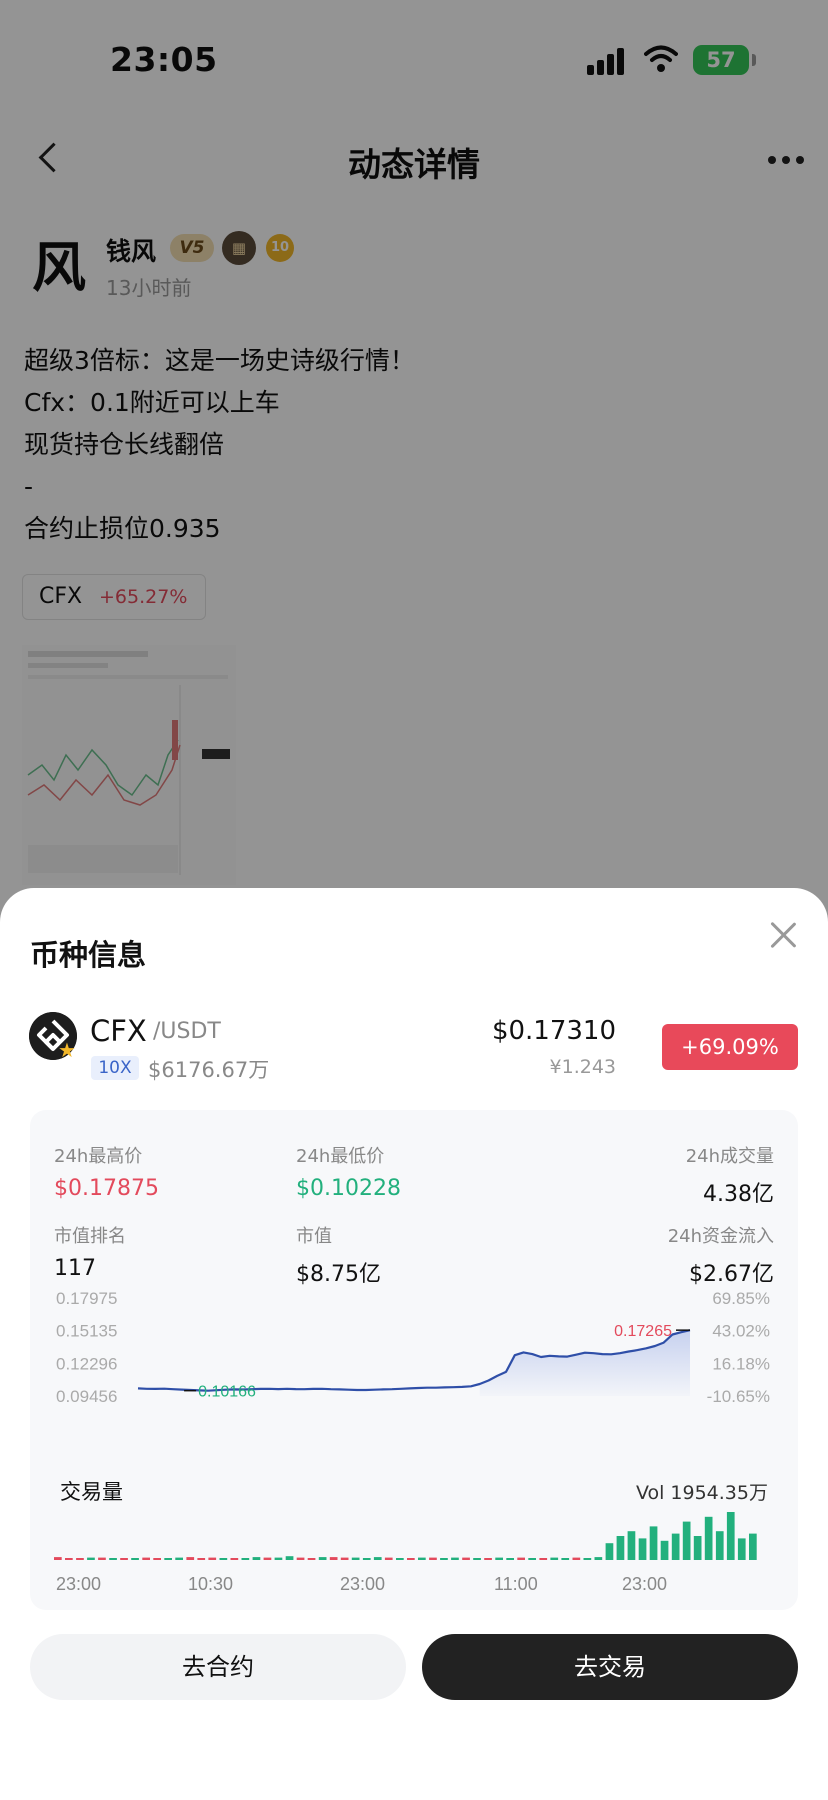 The height and width of the screenshot is (1800, 828). Describe the element at coordinates (582, 1067) in the screenshot. I see `coin-price-cny: ¥1.243` at that location.